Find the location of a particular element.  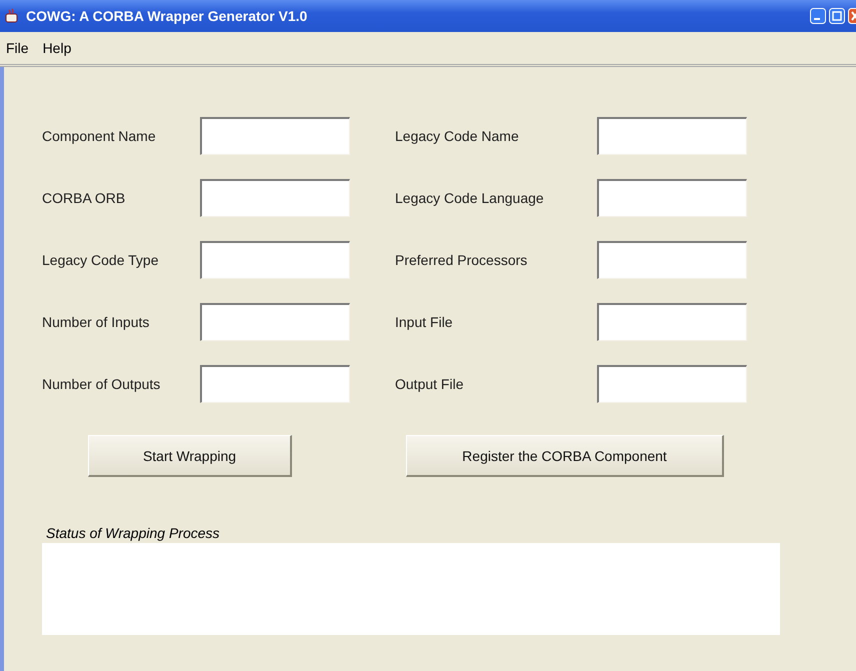

menu-item: Help is located at coordinates (57, 48).